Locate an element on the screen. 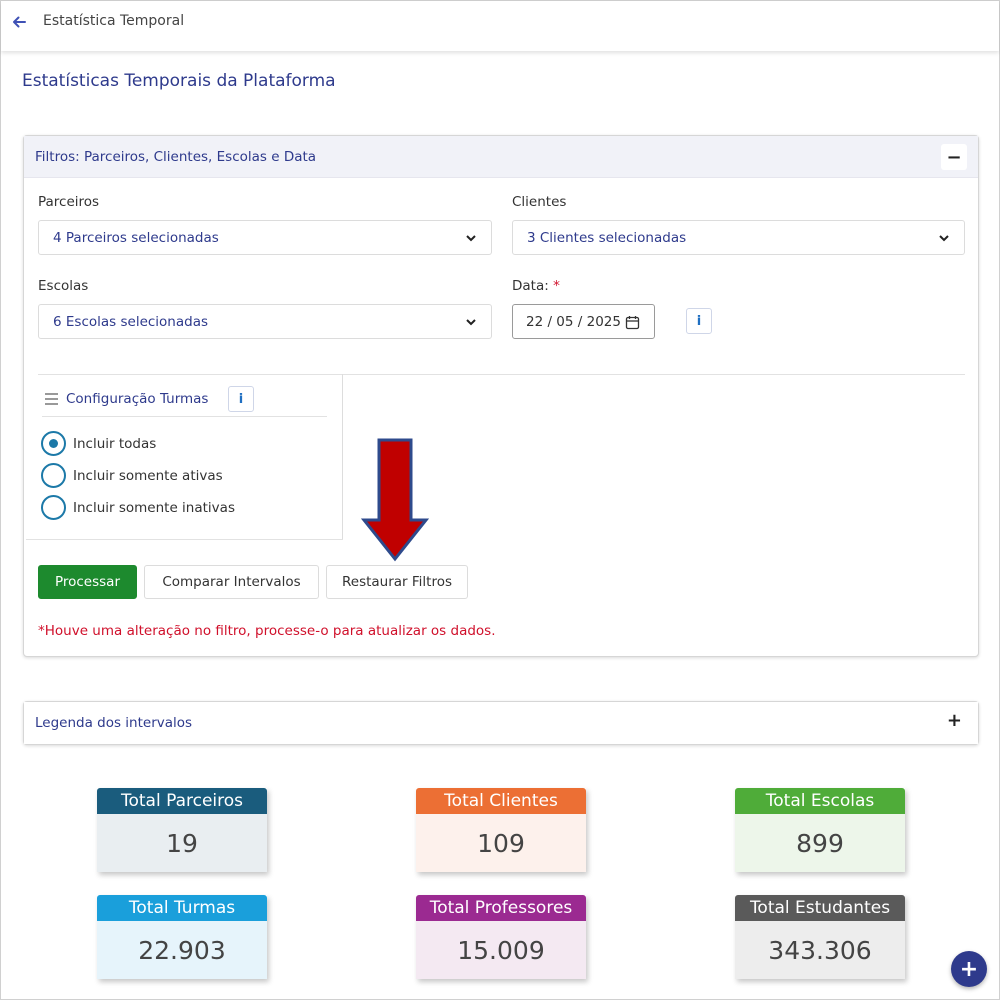 The image size is (1000, 1000). stat-value: 19 is located at coordinates (182, 843).